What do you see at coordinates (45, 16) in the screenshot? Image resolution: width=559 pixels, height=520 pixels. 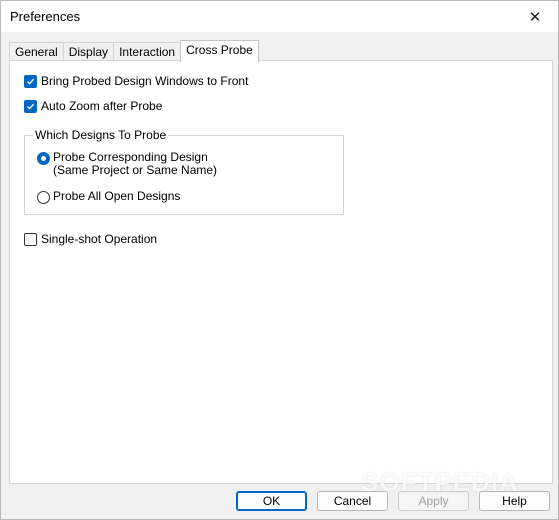 I see `window-title: Preferences` at bounding box center [45, 16].